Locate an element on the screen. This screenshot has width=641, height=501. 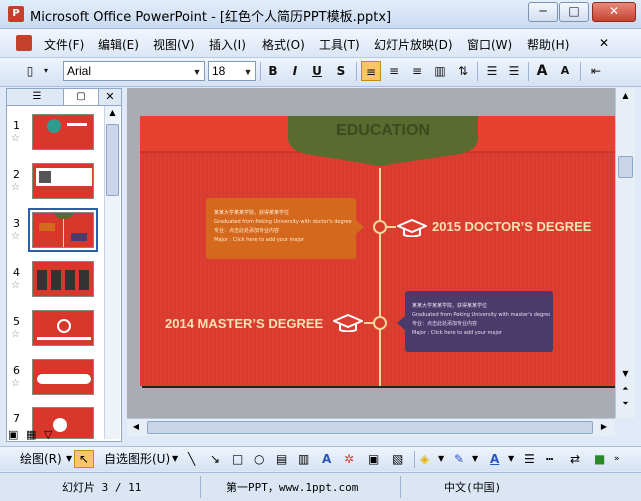
wordart-icon: A is located at coordinates (326, 459).